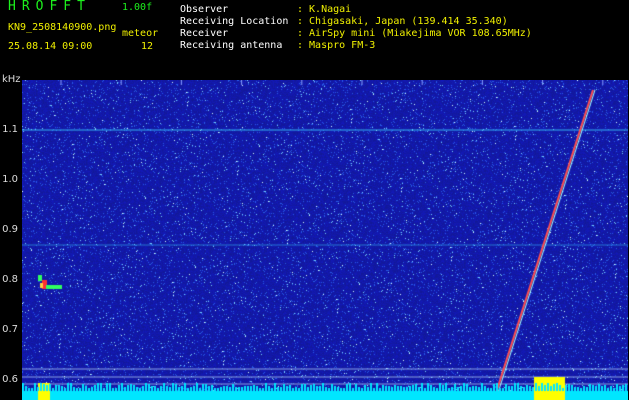 This screenshot has width=629, height=400. I want to click on mode-label: meteor, so click(140, 33).